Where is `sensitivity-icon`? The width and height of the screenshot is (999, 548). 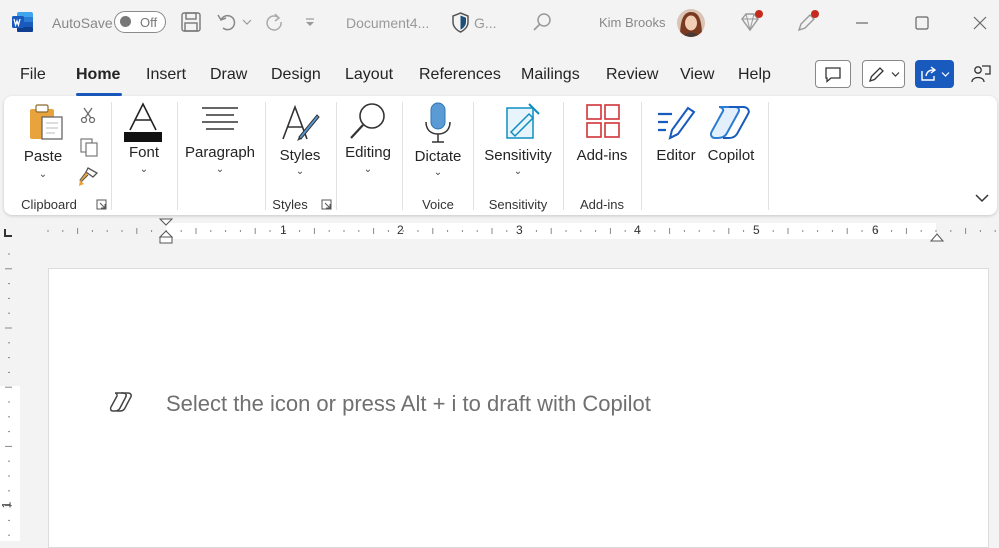 sensitivity-icon is located at coordinates (522, 122).